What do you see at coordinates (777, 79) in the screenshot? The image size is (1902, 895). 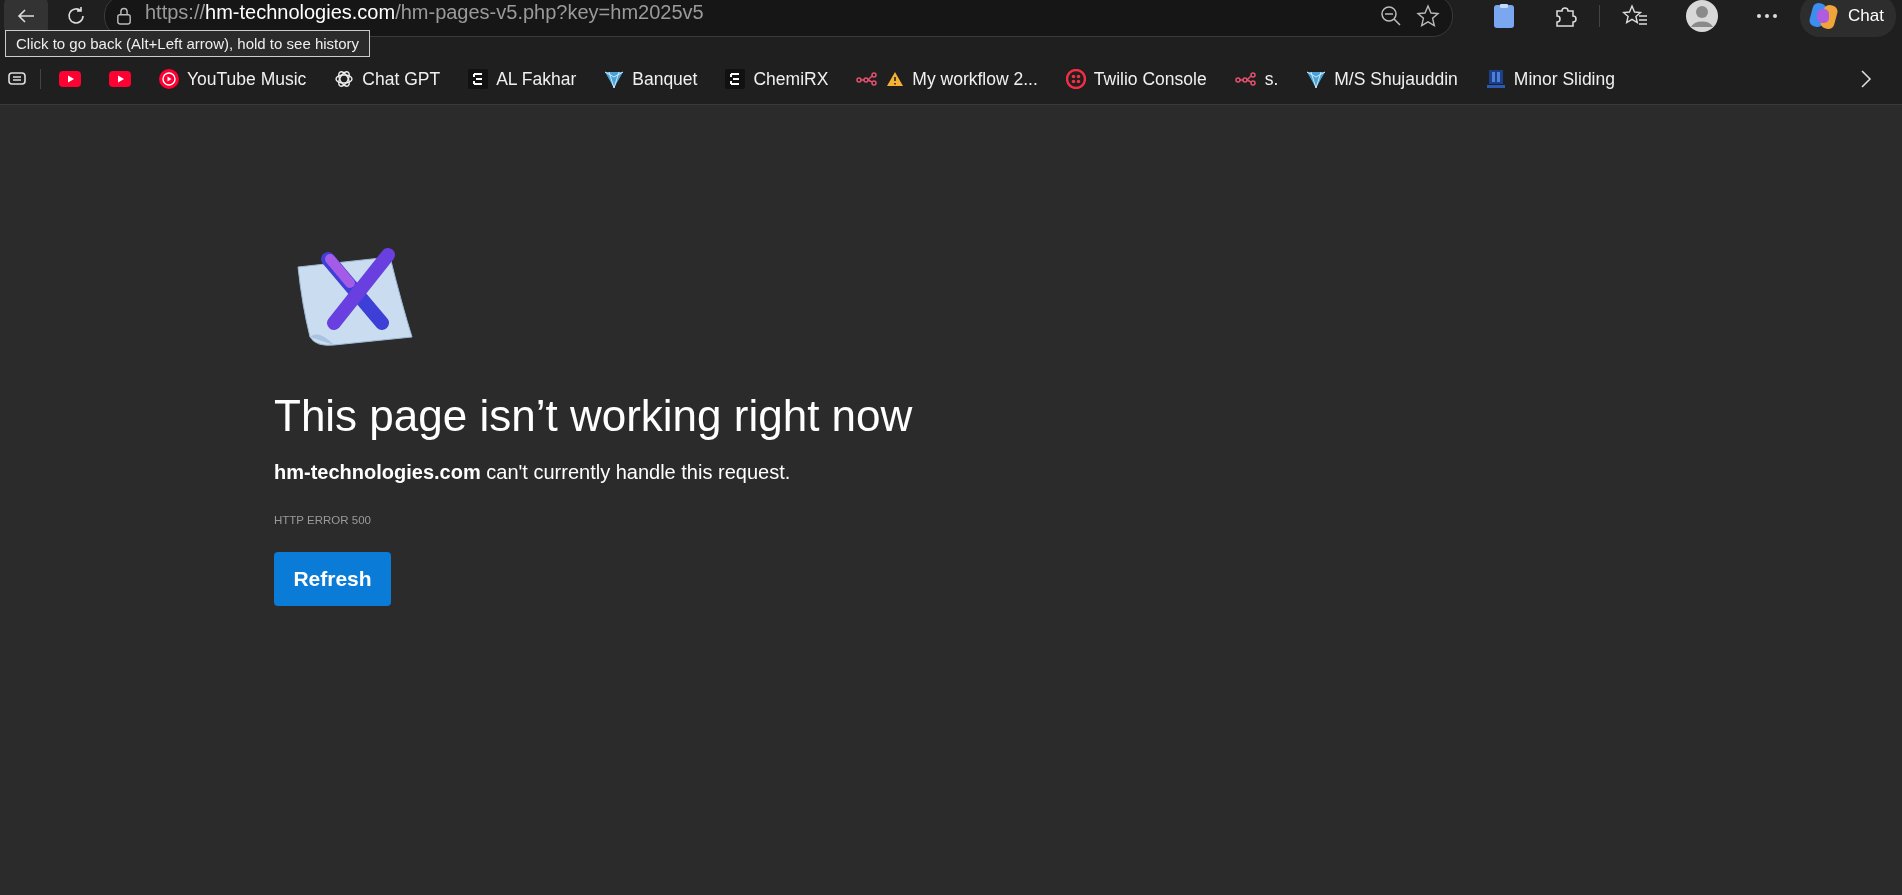 I see `bookmark: ChemiRX` at bounding box center [777, 79].